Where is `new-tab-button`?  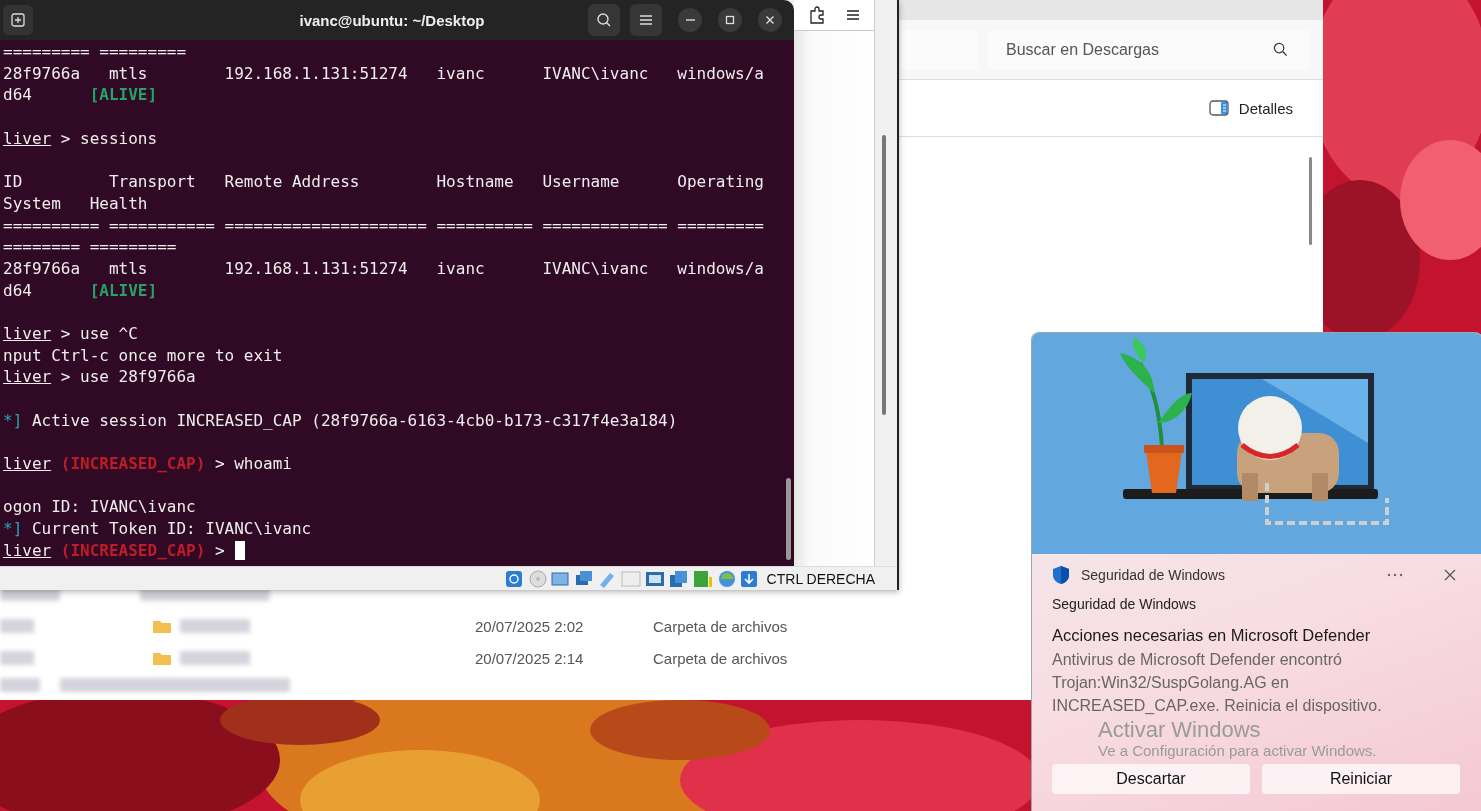 new-tab-button is located at coordinates (18, 20).